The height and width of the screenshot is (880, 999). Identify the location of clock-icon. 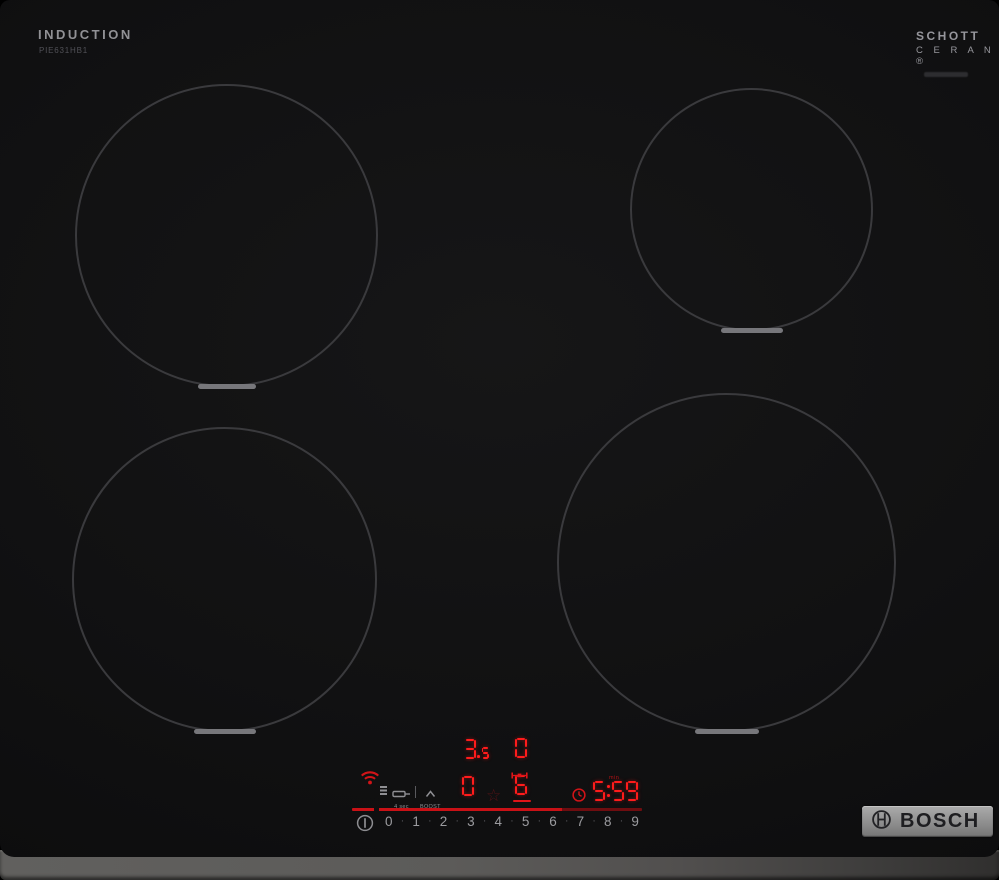
(579, 797).